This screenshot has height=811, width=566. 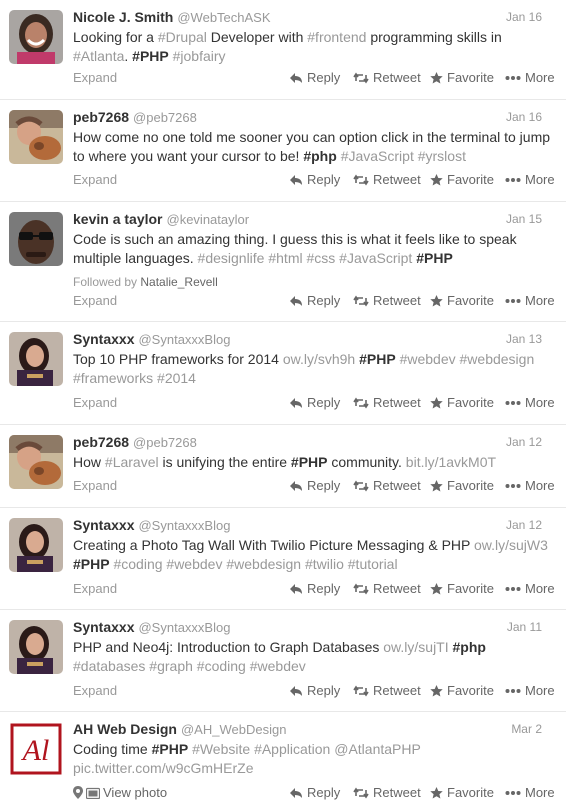 I want to click on tweet-link: ow.ly/sujTI, so click(x=415, y=647).